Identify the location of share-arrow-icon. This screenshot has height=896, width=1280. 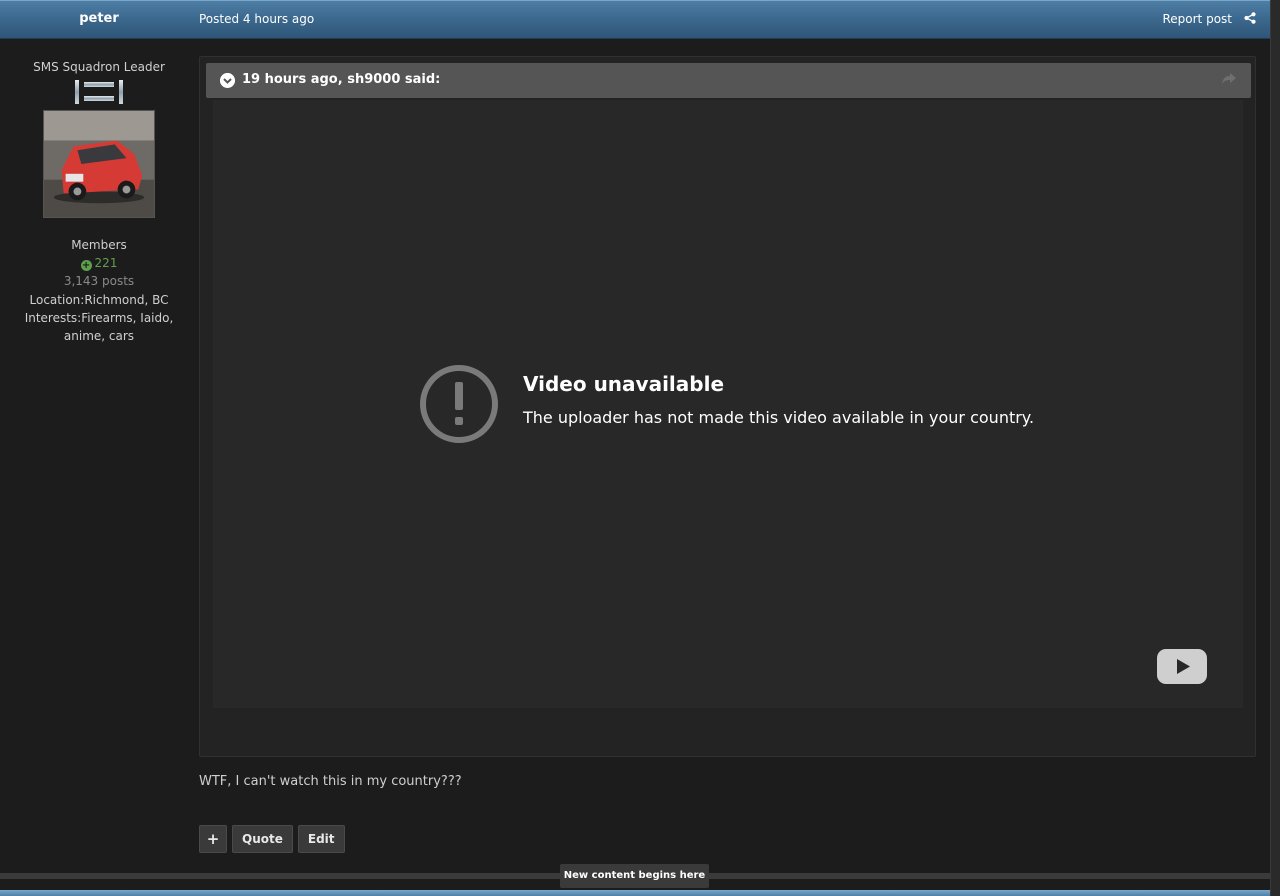
(1229, 79).